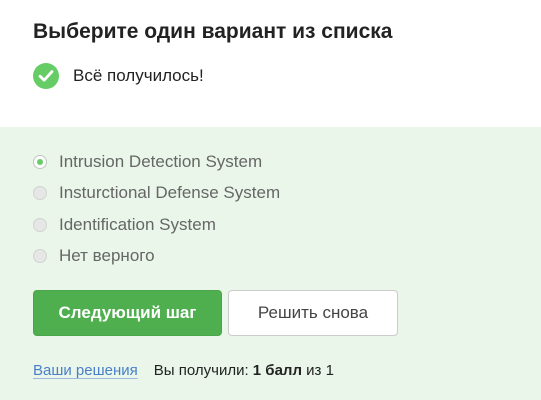  I want to click on solutions-link: Ваши решения, so click(85, 370).